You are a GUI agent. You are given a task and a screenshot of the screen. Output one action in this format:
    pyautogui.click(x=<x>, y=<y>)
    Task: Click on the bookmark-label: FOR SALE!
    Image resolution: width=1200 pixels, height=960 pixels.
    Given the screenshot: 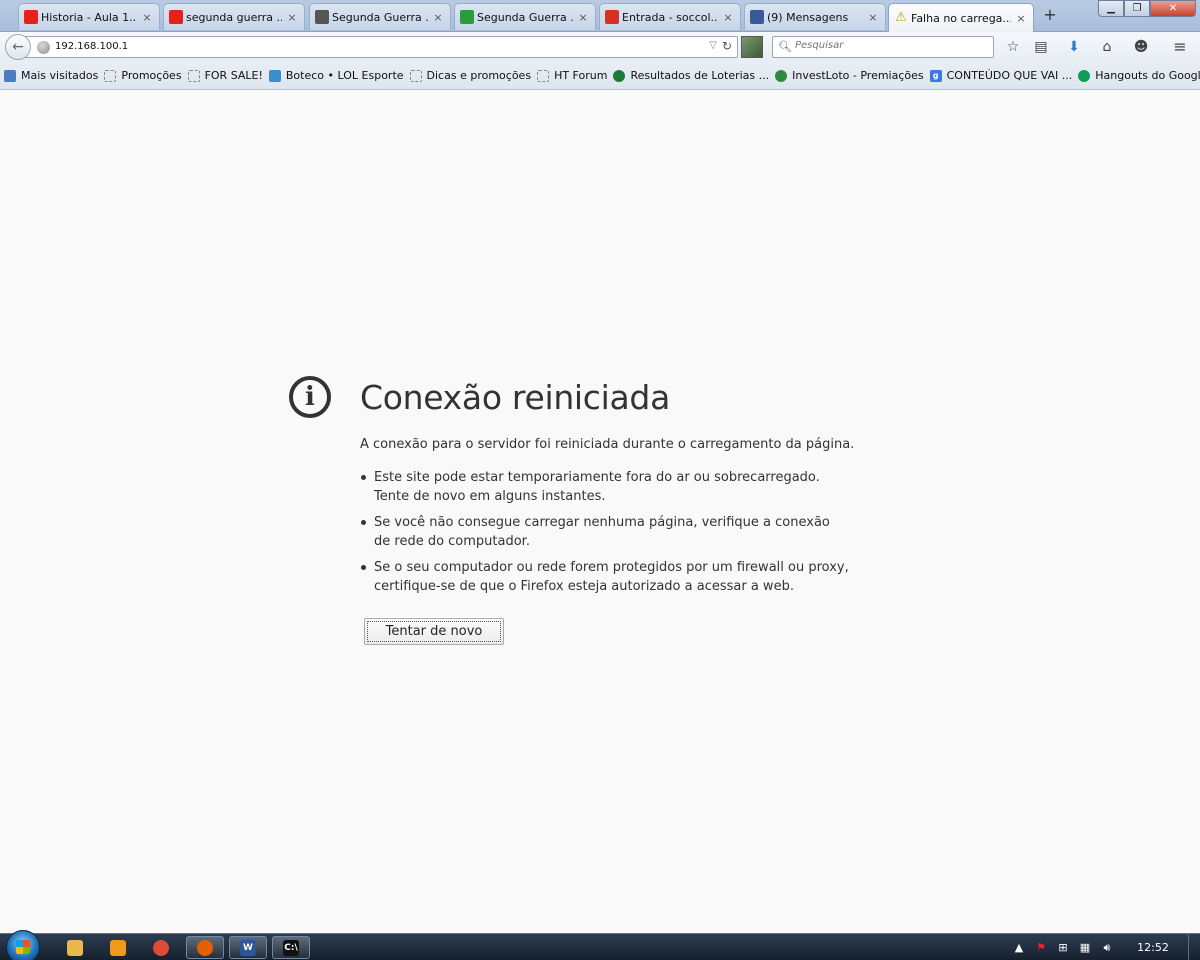 What is the action you would take?
    pyautogui.click(x=233, y=75)
    